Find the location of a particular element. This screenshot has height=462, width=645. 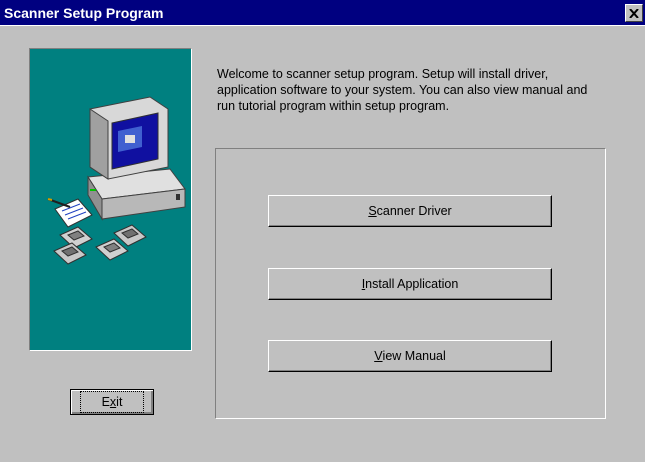

window-title: Scanner Setup Program is located at coordinates (84, 13).